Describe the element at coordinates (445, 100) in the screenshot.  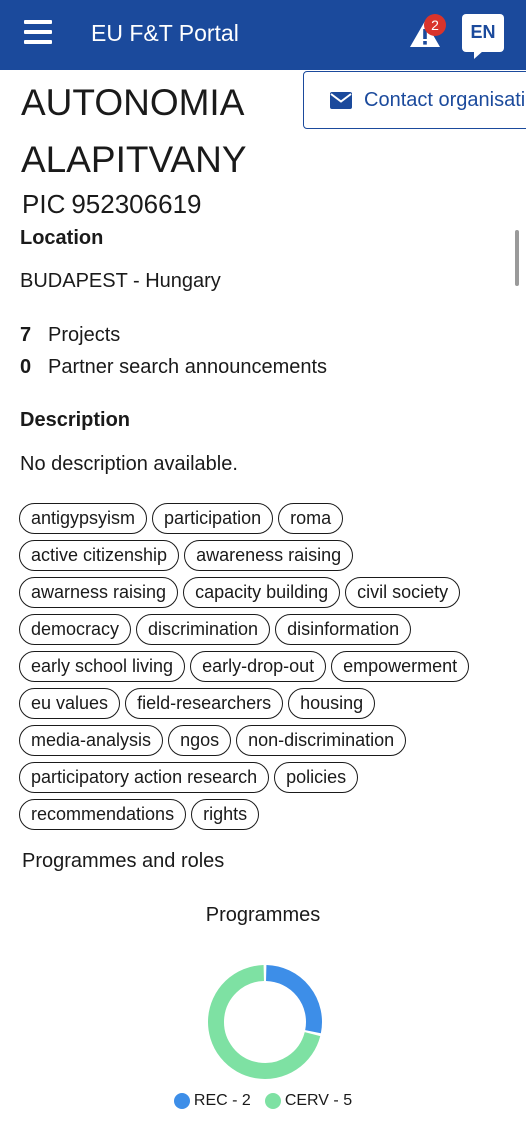
I see `contact-button-label: Contact organisation` at that location.